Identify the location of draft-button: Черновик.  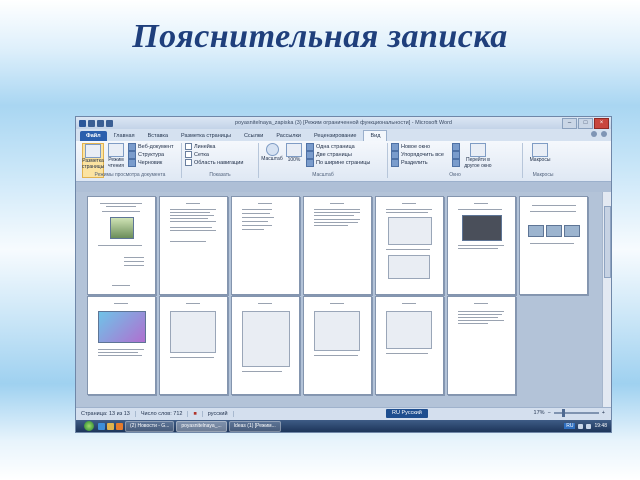
(150, 162).